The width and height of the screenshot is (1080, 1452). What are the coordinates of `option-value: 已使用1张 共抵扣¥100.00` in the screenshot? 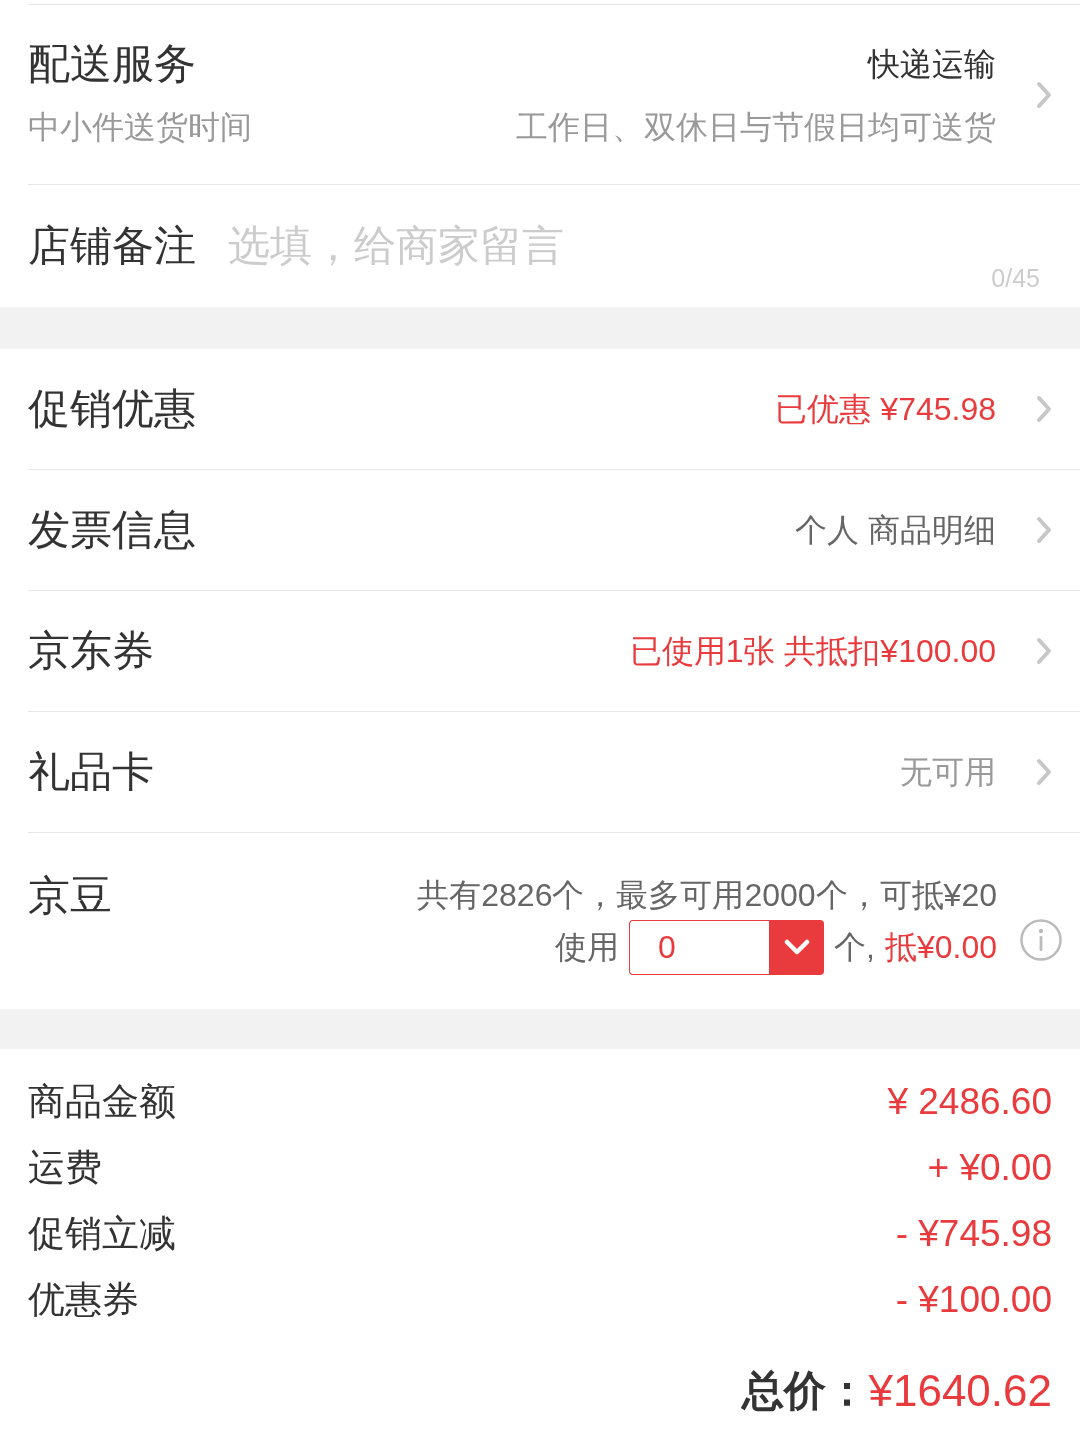 It's located at (812, 651).